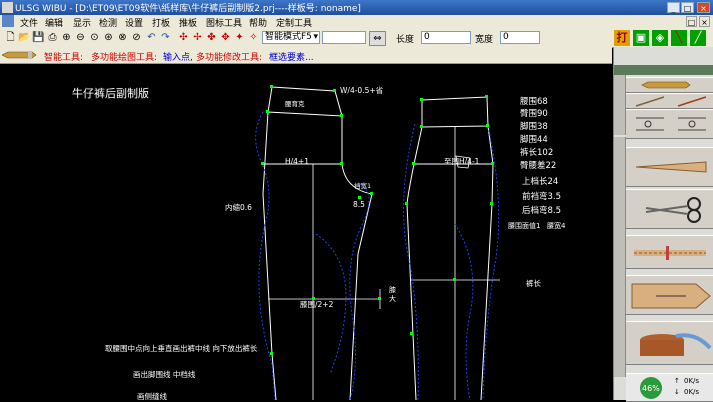 This screenshot has width=713, height=402. I want to click on point-align-icon: ✥, so click(225, 37).